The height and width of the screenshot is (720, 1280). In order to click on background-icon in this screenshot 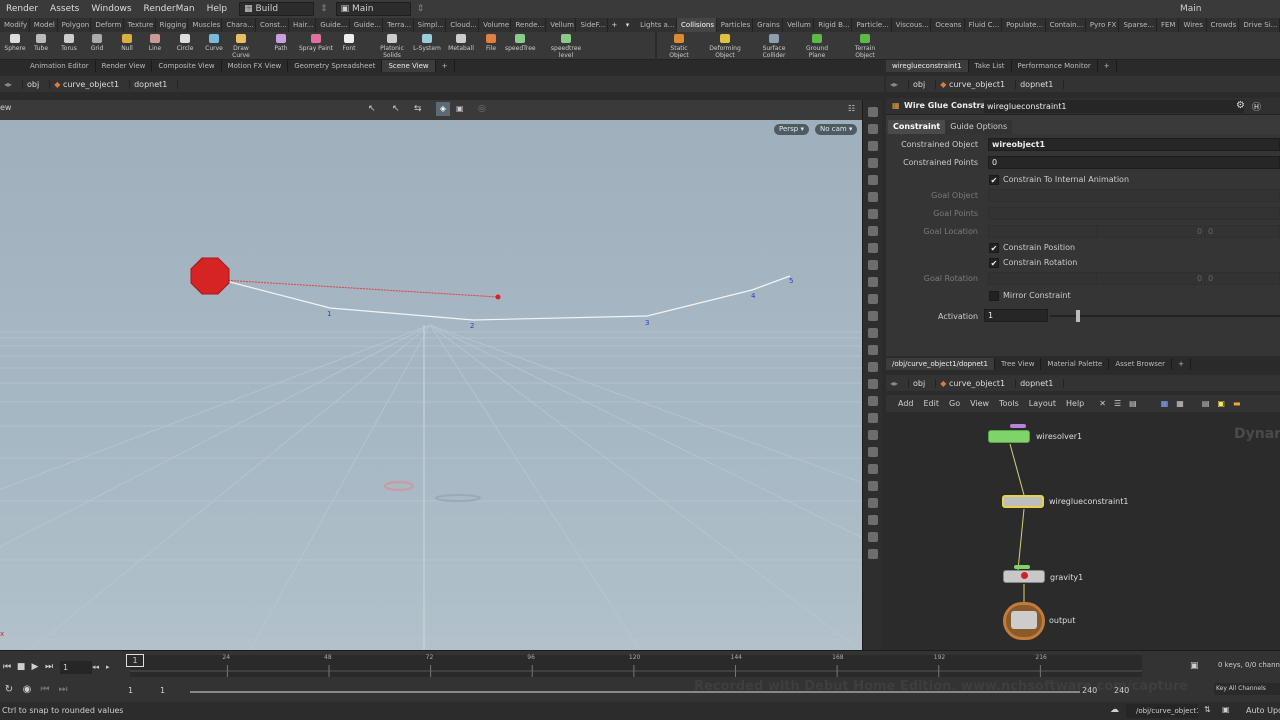, I will do `click(872, 486)`.